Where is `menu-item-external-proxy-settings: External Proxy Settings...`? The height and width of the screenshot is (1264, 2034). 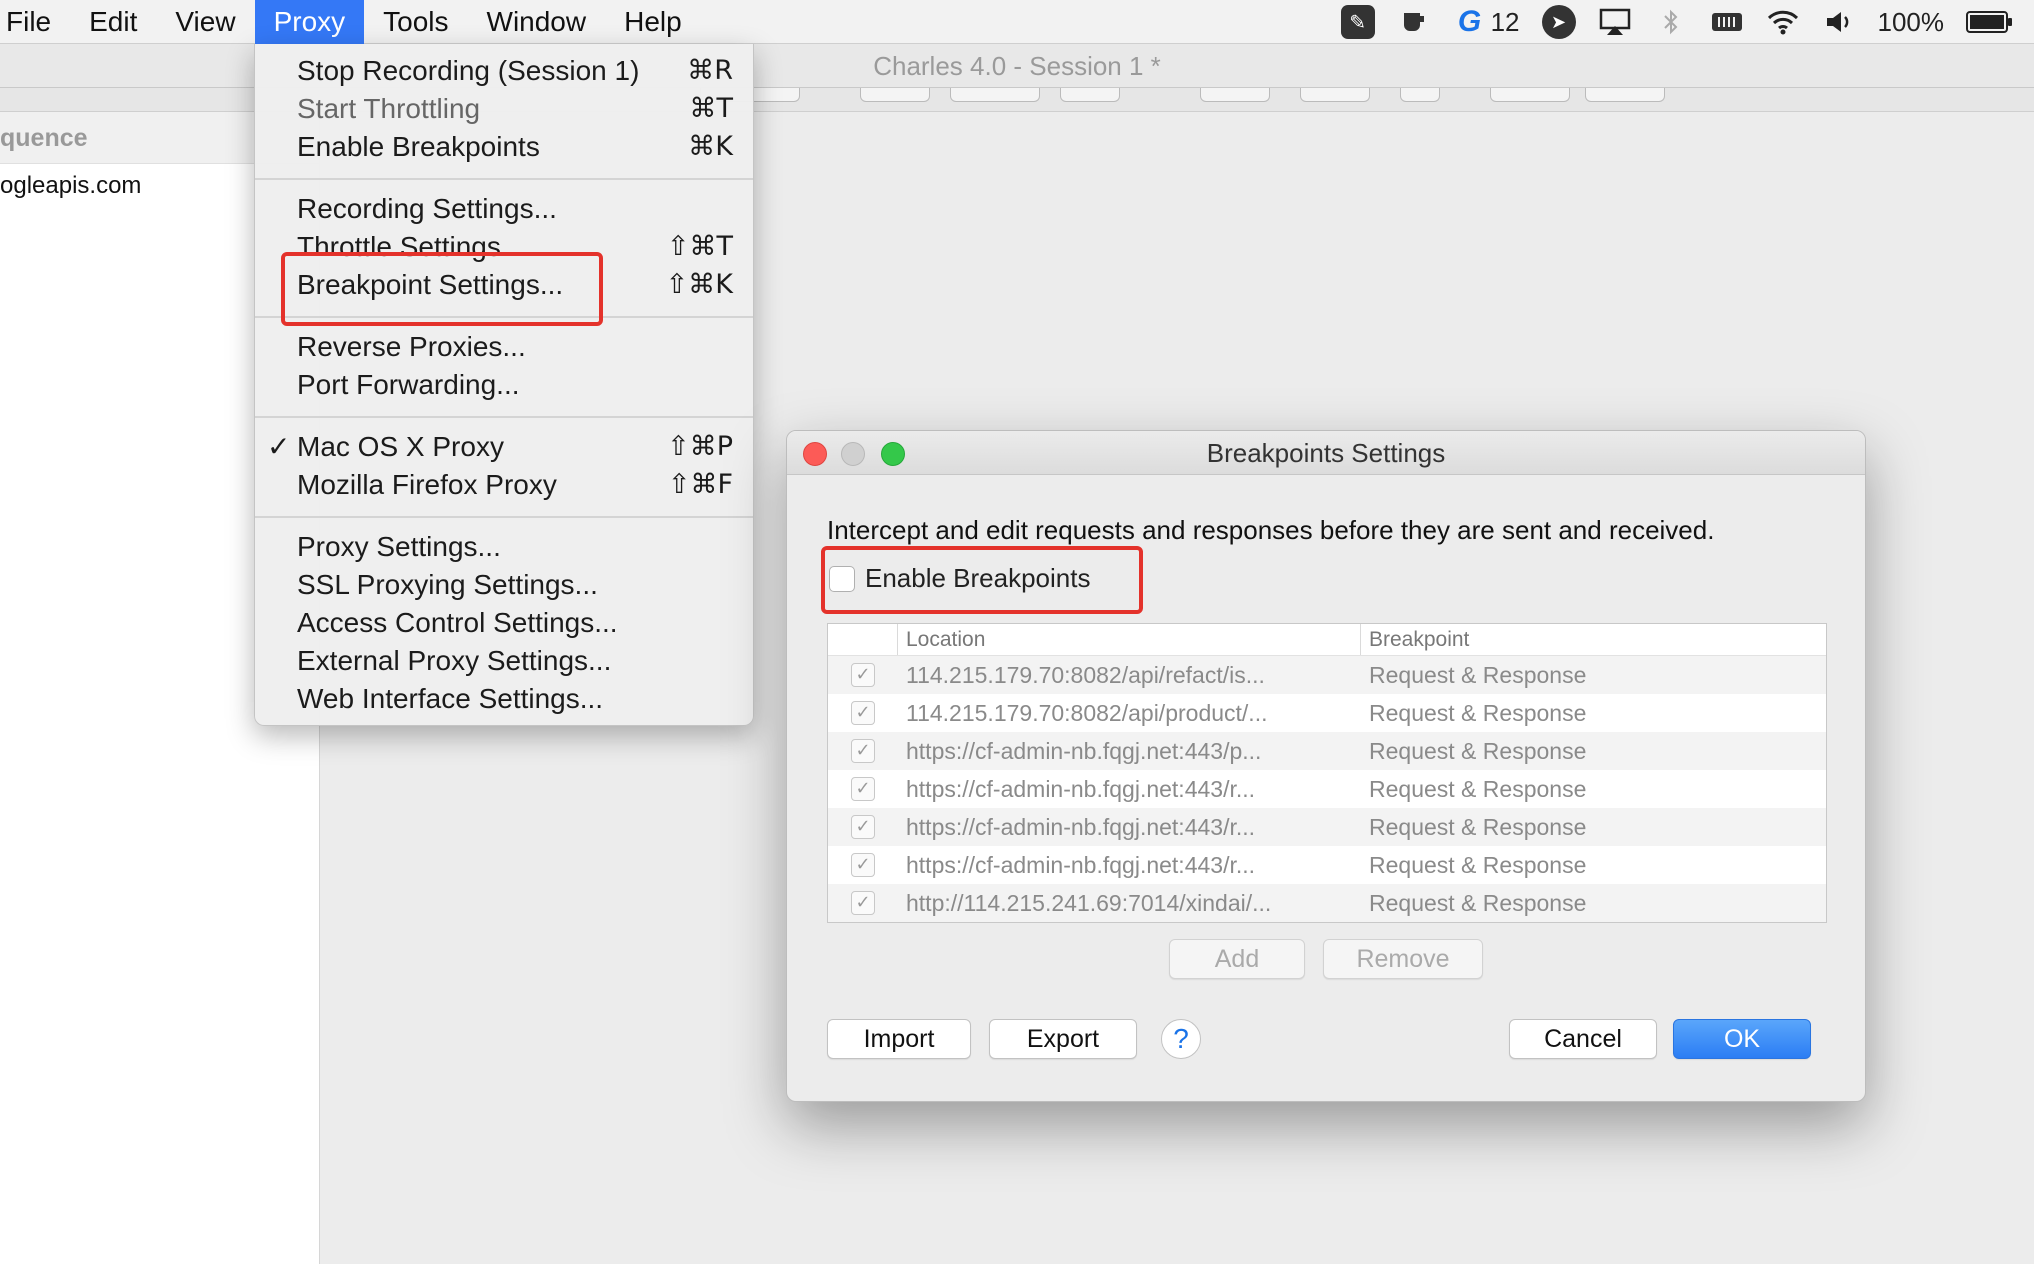 menu-item-external-proxy-settings: External Proxy Settings... is located at coordinates (504, 661).